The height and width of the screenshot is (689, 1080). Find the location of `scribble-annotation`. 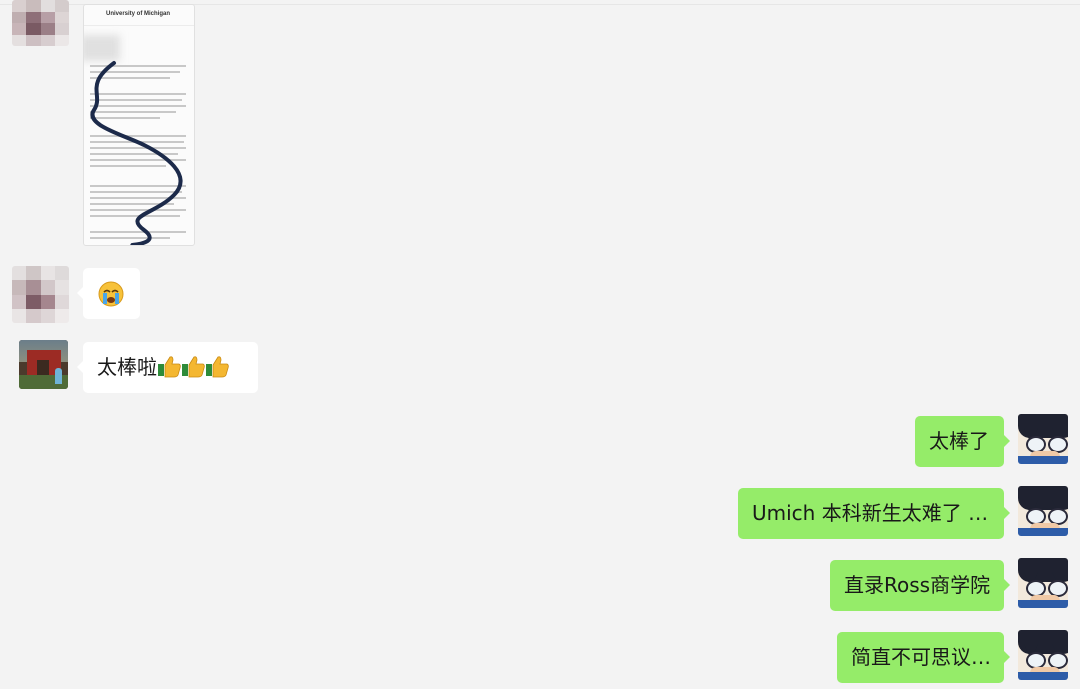

scribble-annotation is located at coordinates (136, 153).